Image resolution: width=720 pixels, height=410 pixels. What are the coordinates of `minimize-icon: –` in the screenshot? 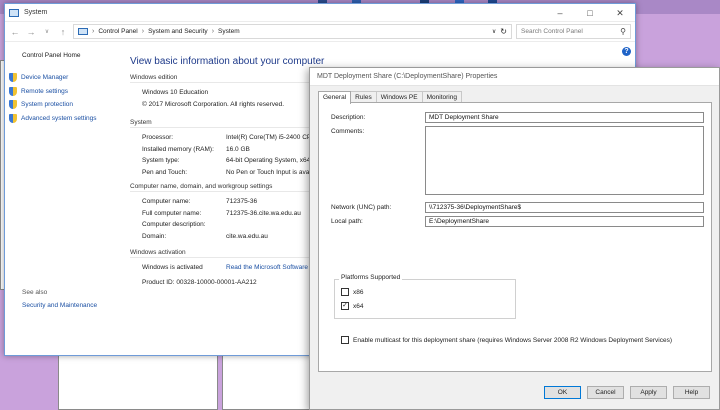 It's located at (560, 13).